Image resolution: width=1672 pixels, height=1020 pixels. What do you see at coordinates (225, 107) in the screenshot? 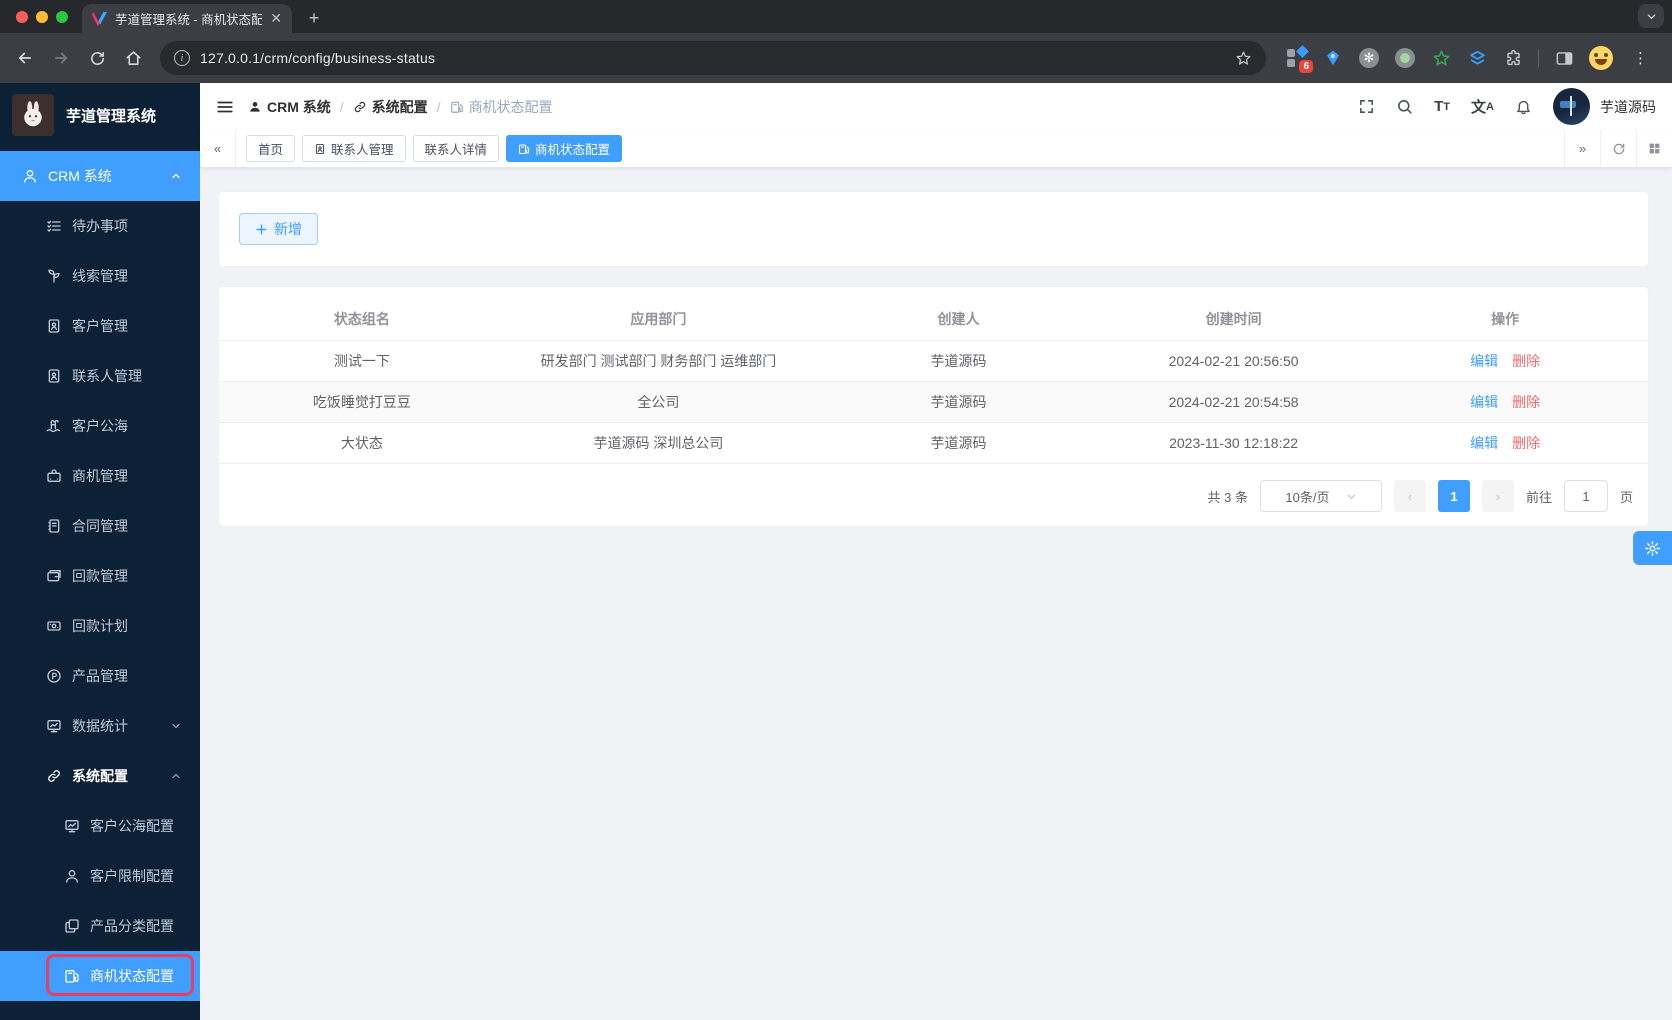
I see `collapse-menu-button` at bounding box center [225, 107].